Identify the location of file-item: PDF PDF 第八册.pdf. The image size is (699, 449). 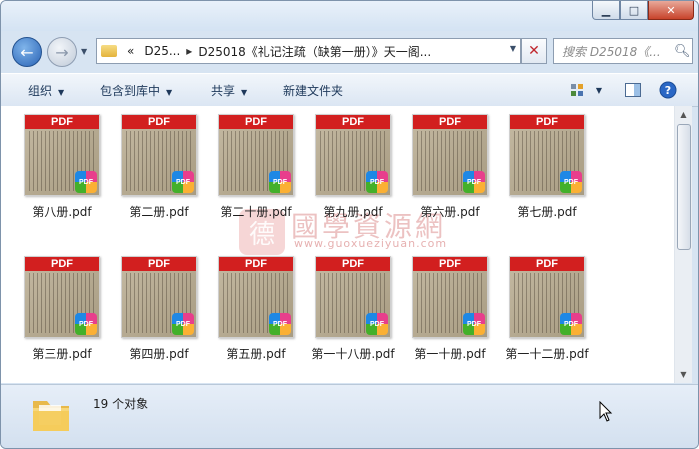
(62, 163).